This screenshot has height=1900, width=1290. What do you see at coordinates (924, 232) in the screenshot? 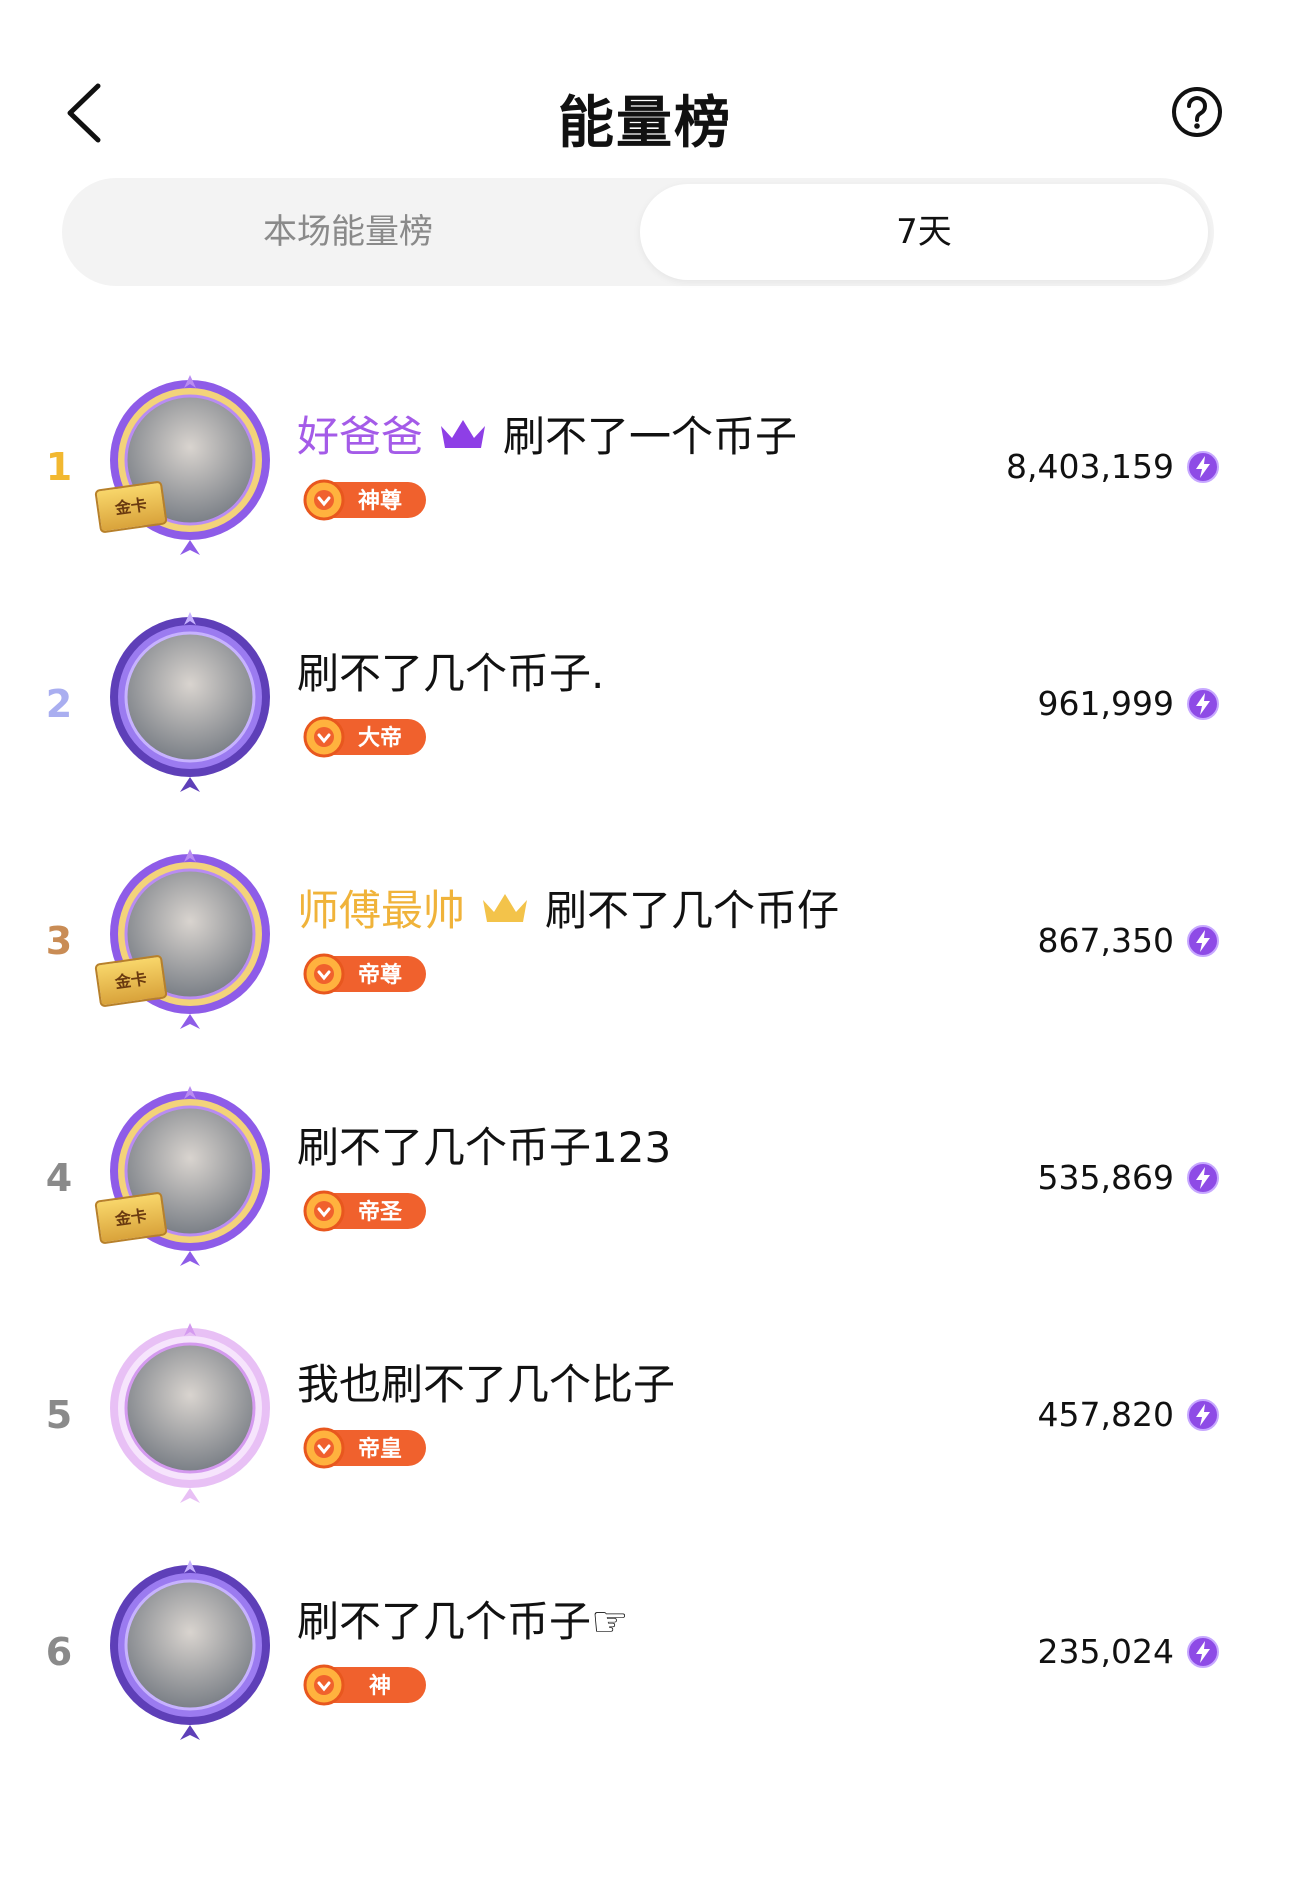
I see `tab-7-days: 7天` at bounding box center [924, 232].